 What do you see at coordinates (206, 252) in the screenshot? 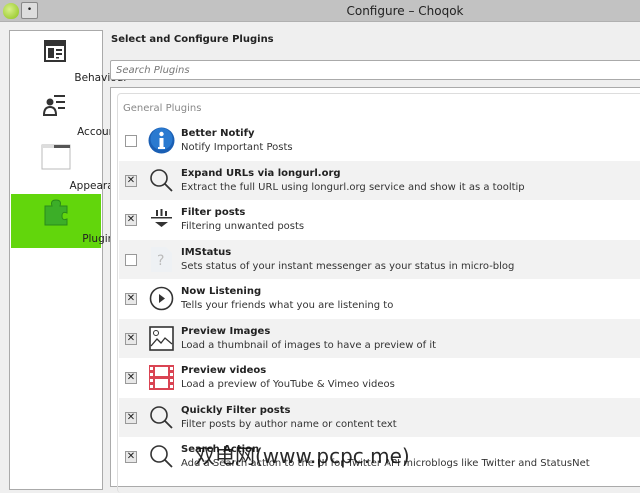
I see `plugin-name: IMStatus` at bounding box center [206, 252].